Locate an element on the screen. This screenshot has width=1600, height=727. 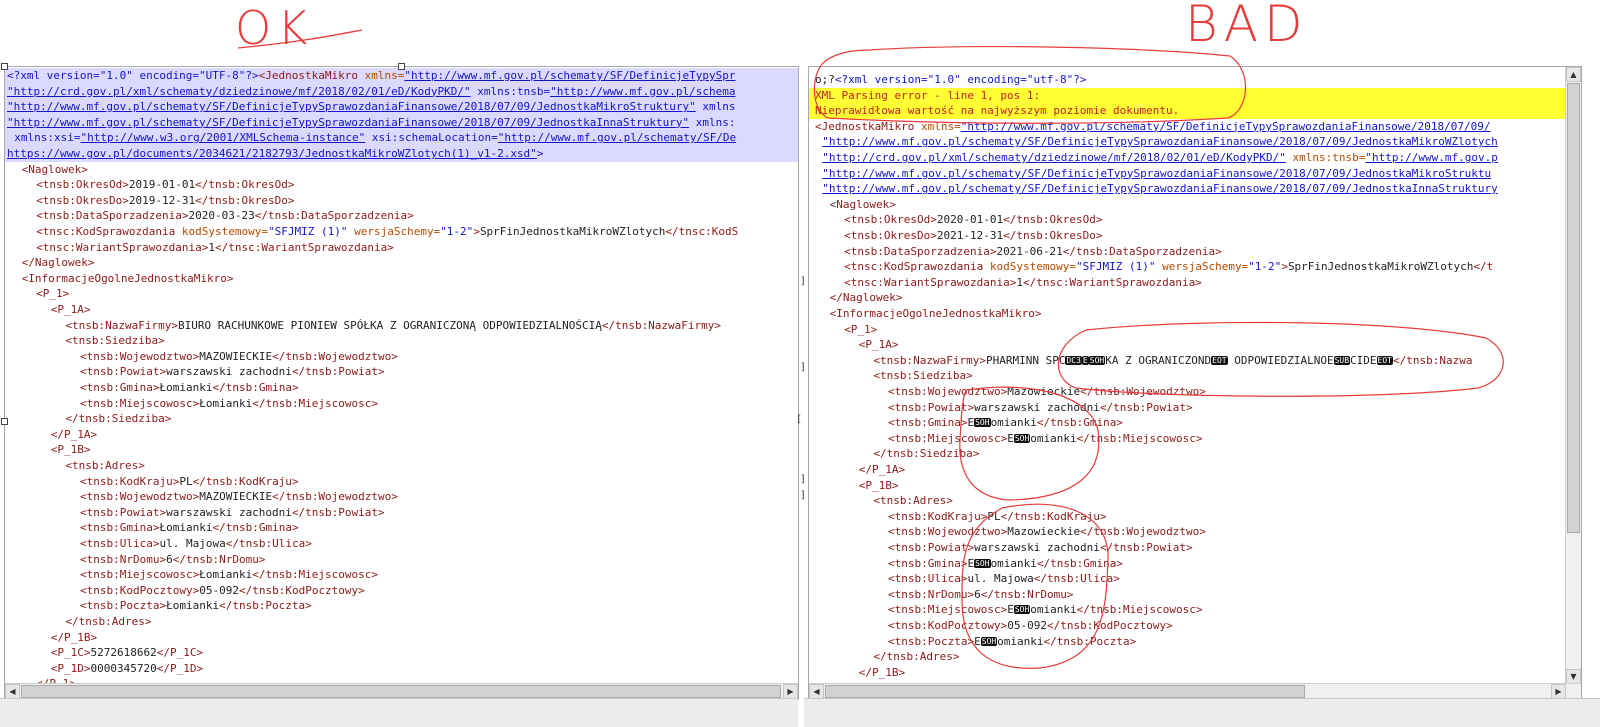
xml-token: </tnsb:Nazwa is located at coordinates (1433, 360).